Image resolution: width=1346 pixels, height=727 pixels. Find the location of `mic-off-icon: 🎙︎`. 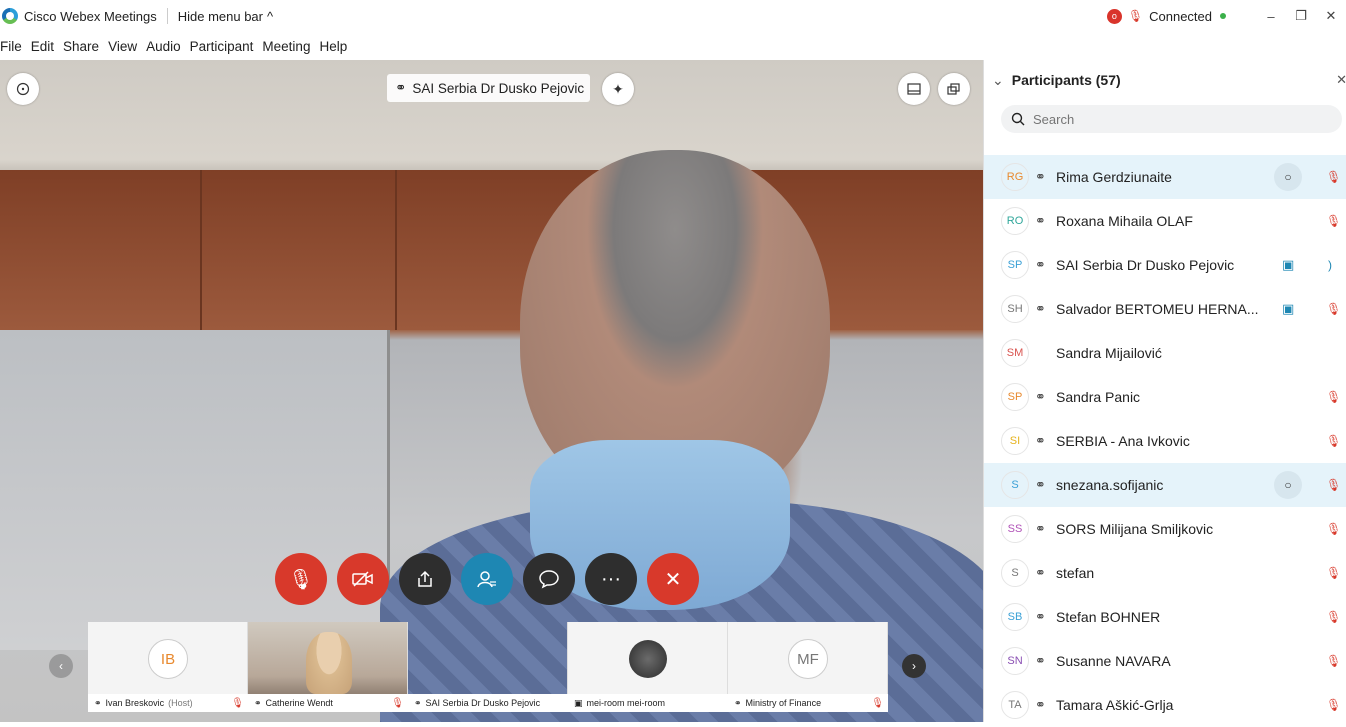

mic-off-icon: 🎙︎ is located at coordinates (301, 579).